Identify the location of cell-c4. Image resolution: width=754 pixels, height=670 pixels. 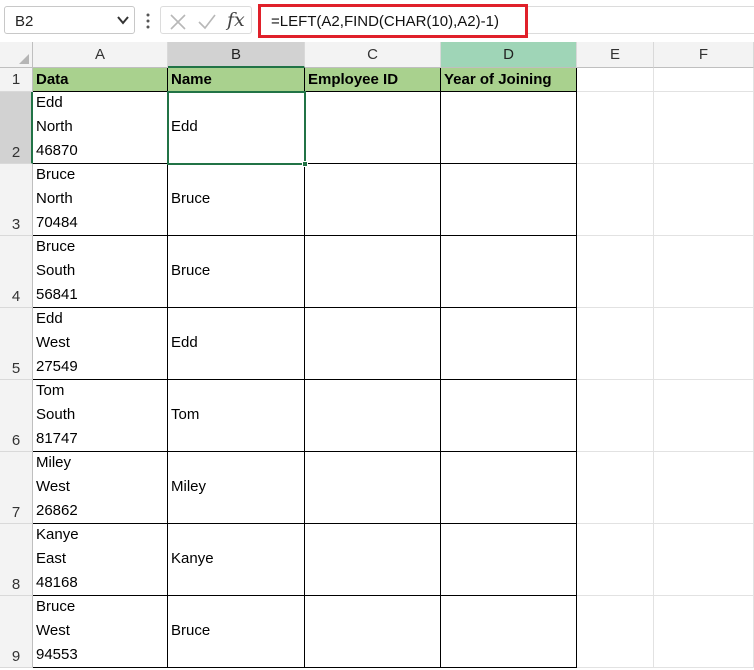
(373, 272).